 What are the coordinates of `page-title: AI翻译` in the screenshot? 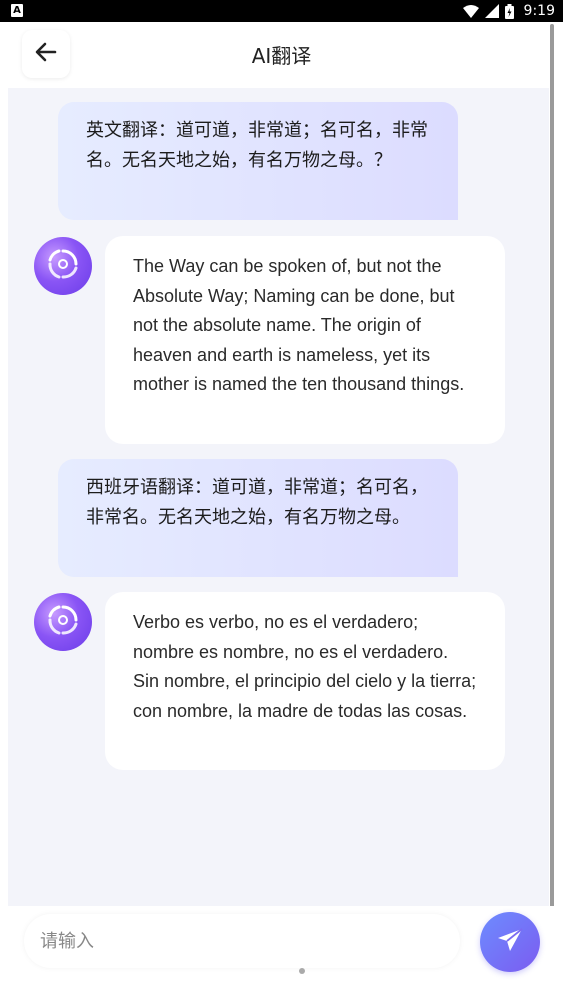 It's located at (281, 56).